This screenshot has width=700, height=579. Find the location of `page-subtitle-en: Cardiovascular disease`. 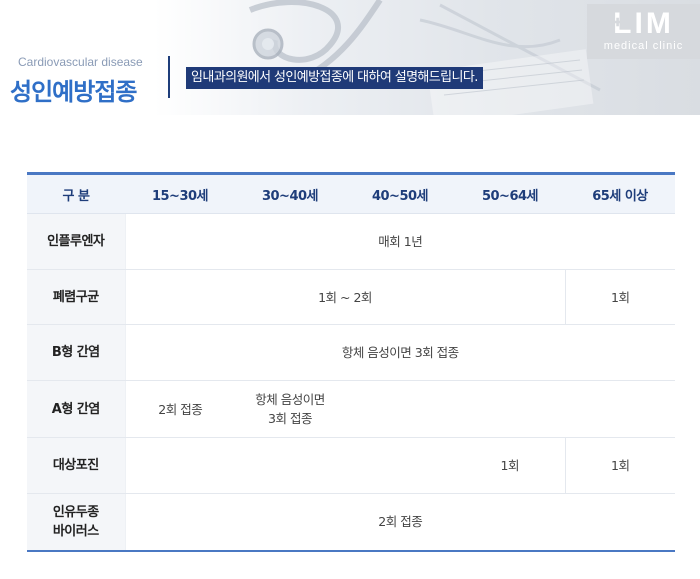

page-subtitle-en: Cardiovascular disease is located at coordinates (80, 62).